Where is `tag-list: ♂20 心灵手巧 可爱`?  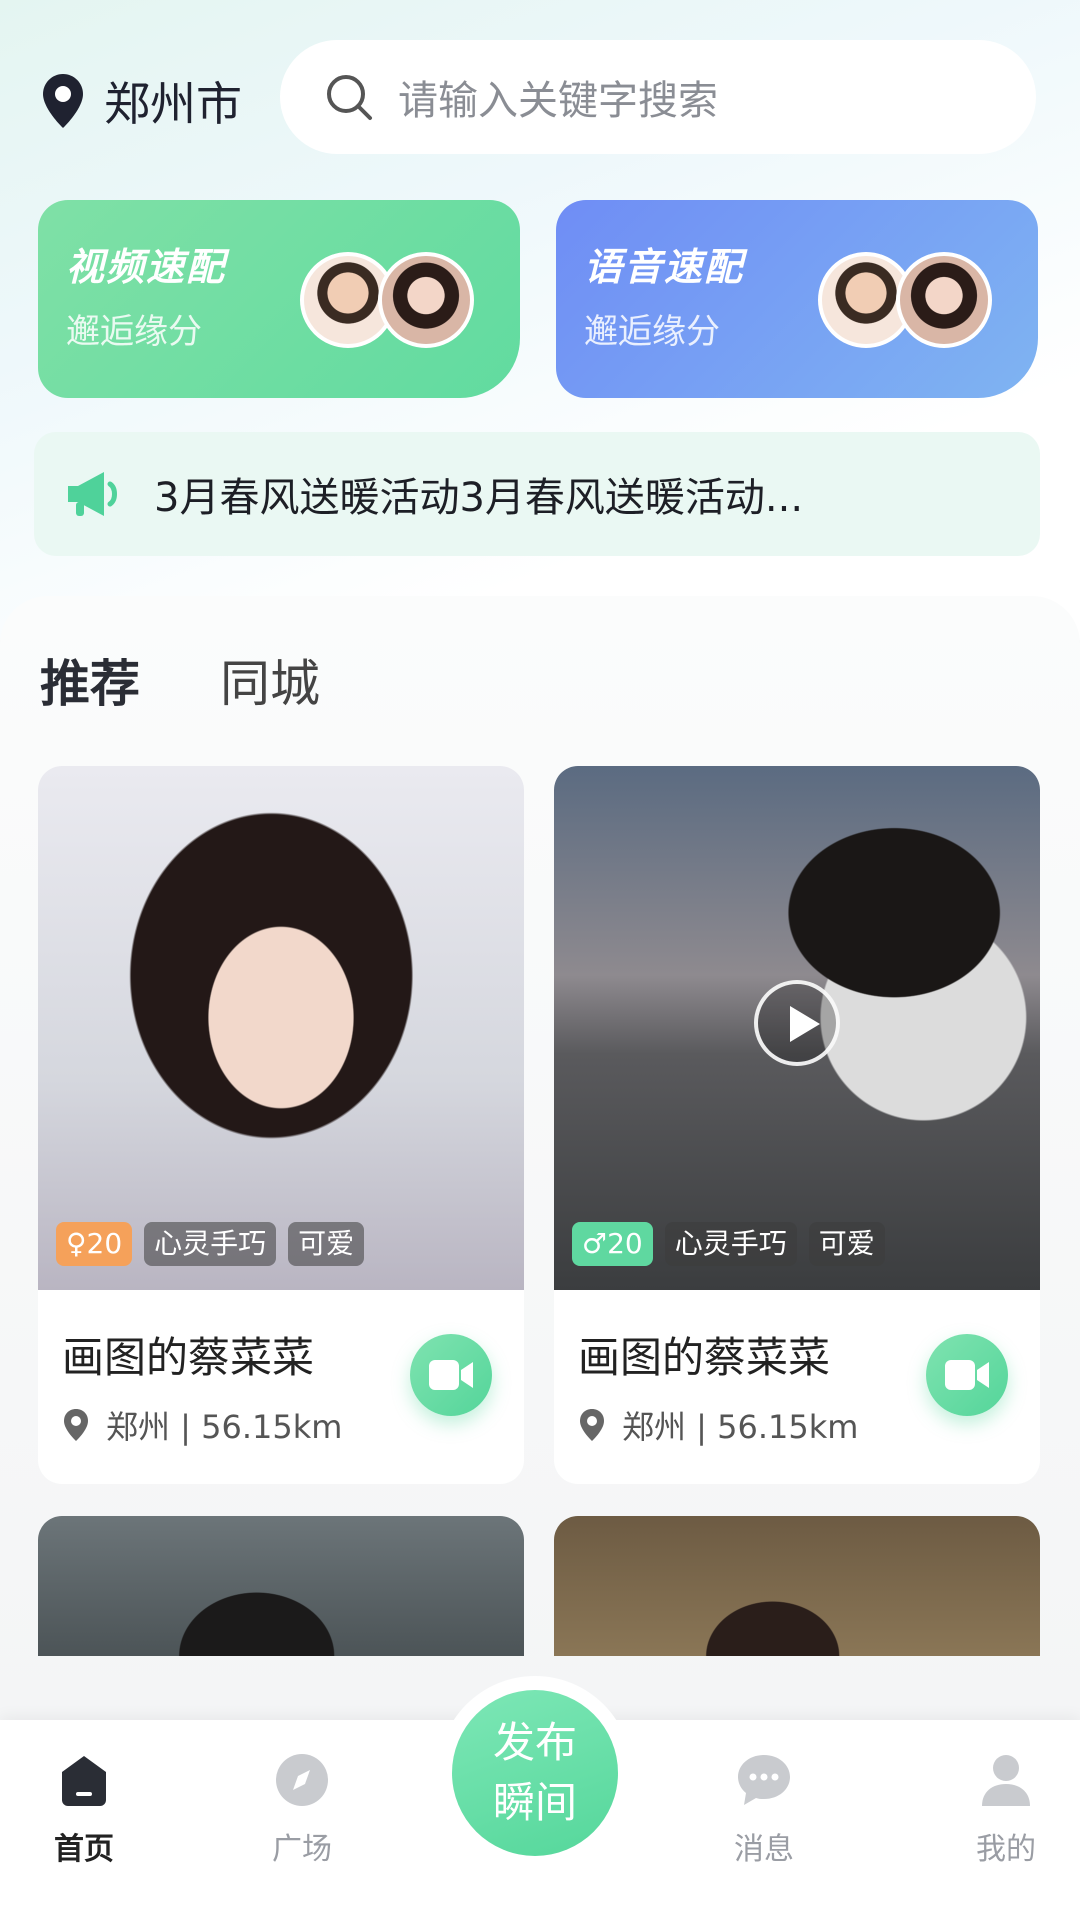
tag-list: ♂20 心灵手巧 可爱 is located at coordinates (734, 1244).